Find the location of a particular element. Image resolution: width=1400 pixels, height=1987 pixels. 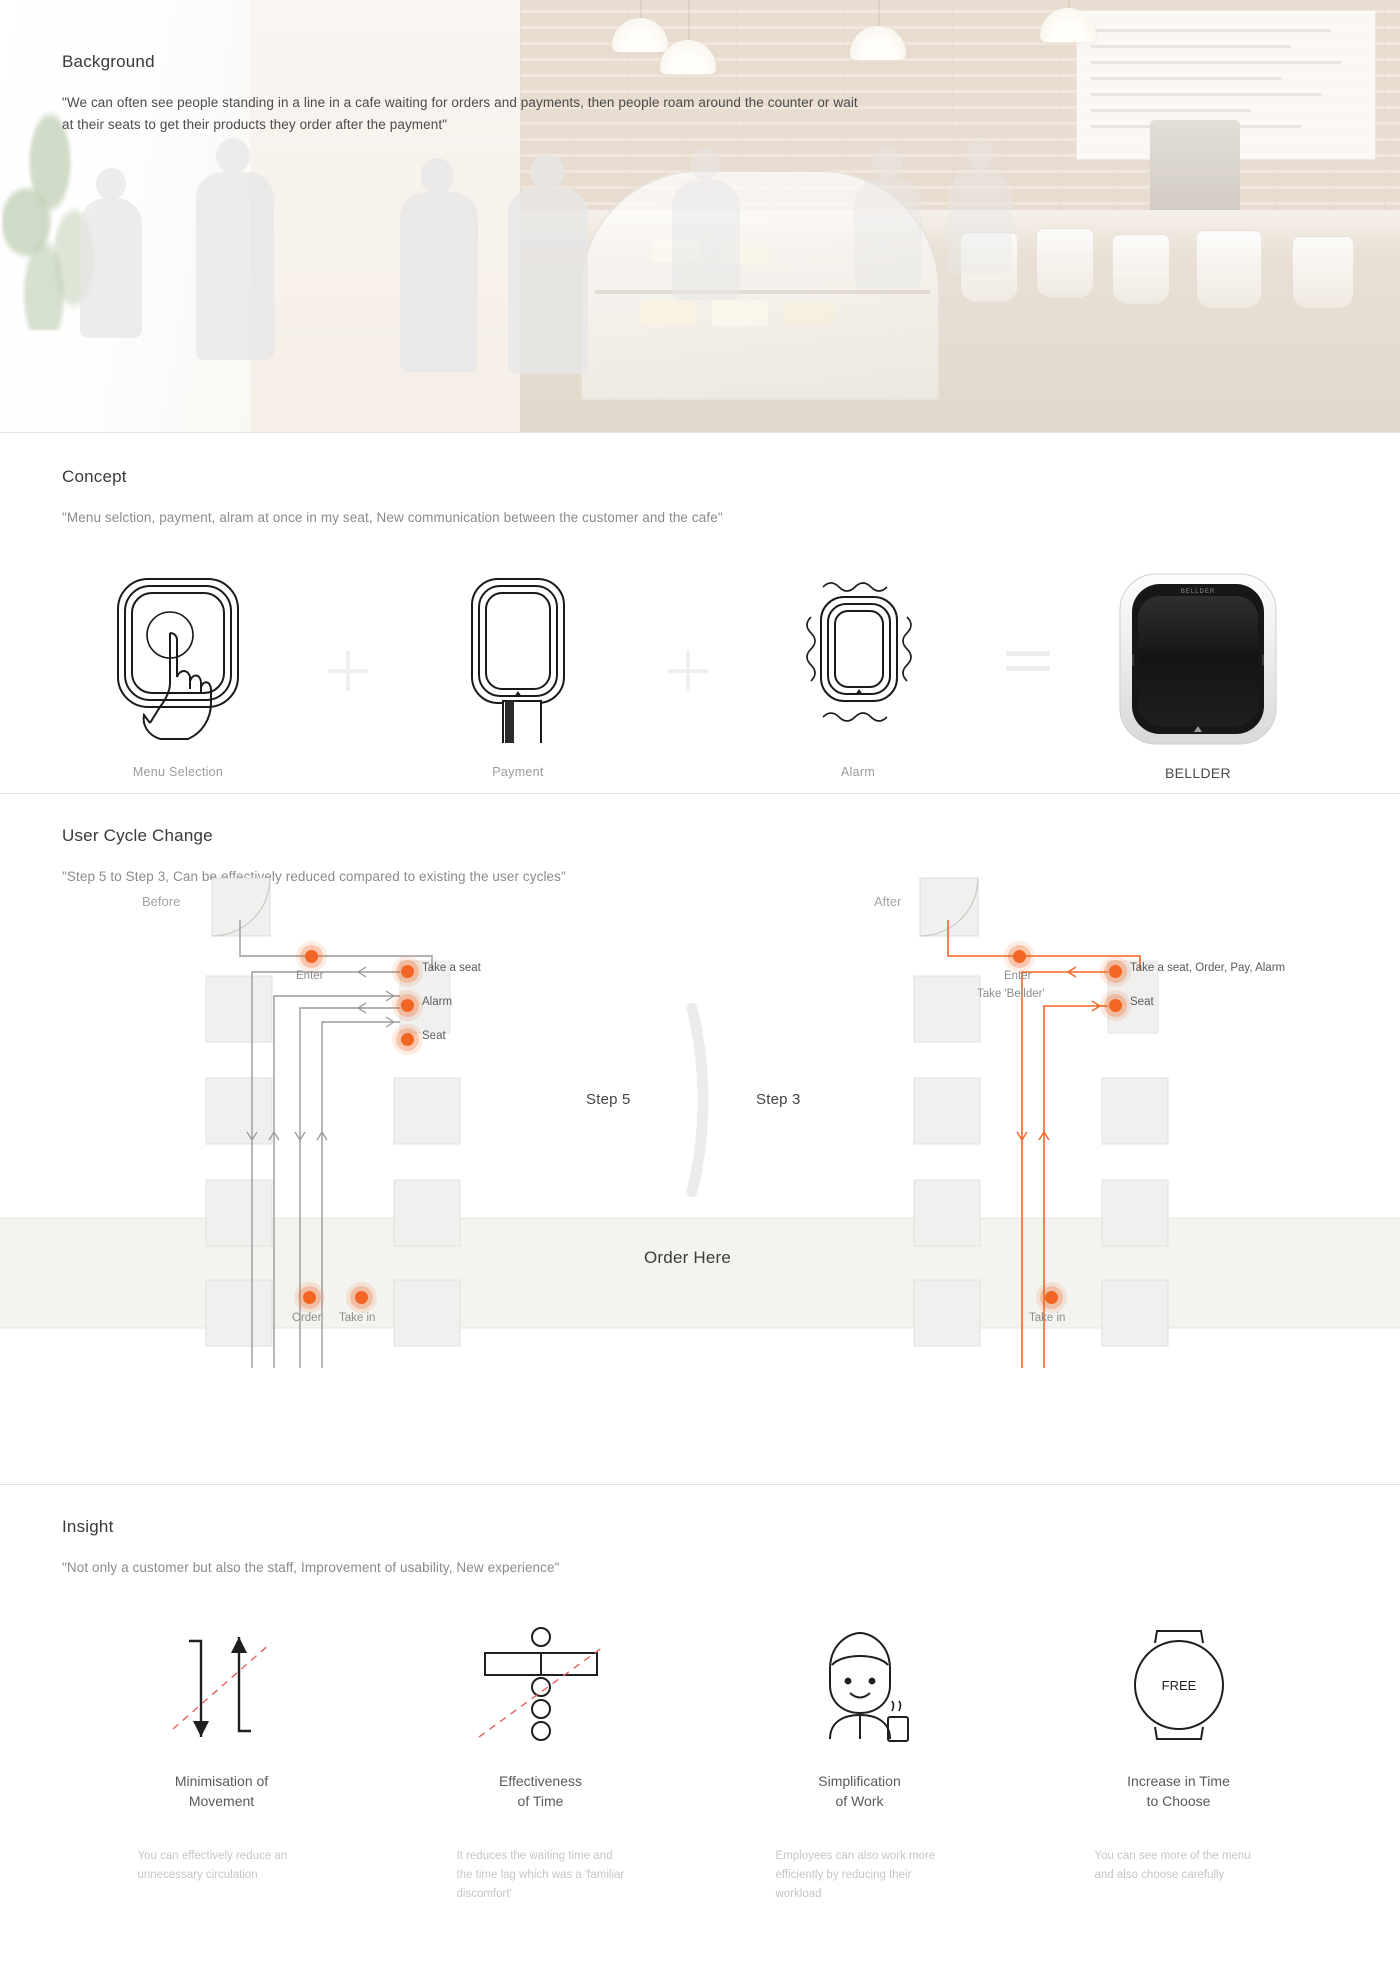

node-label-take-in-before: Take in is located at coordinates (357, 1318).